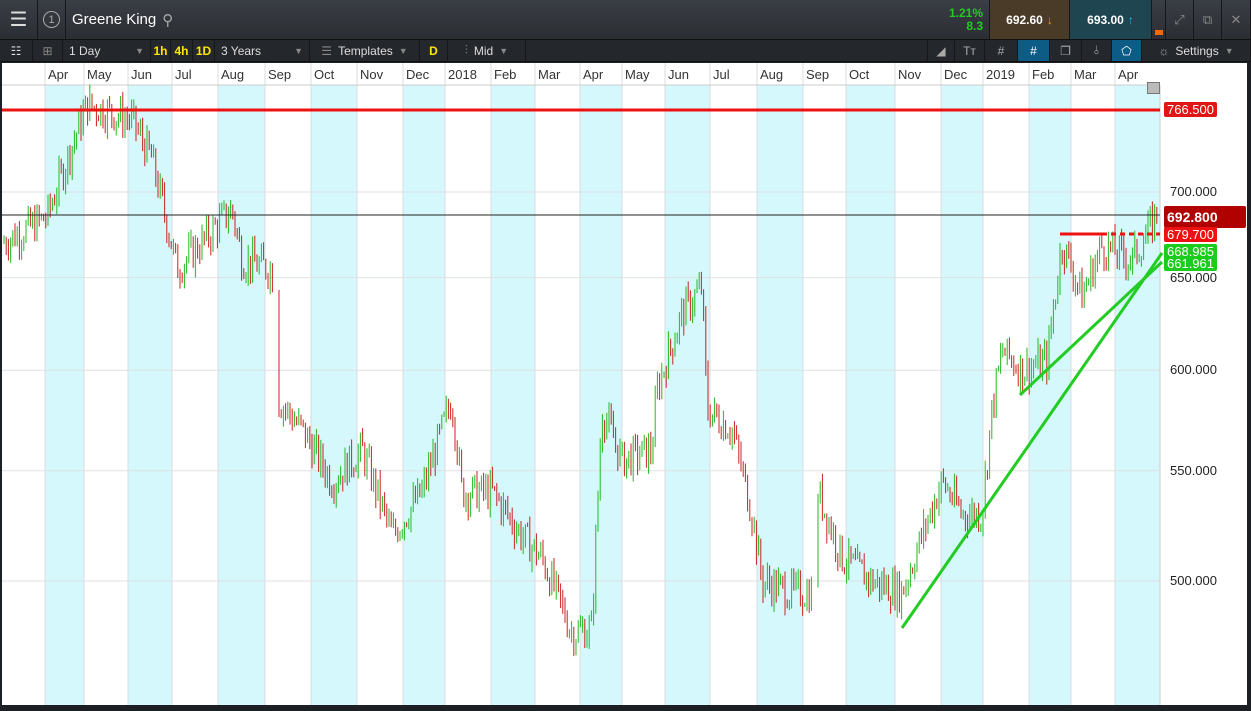 The image size is (1251, 711). I want to click on text-icon: Tт, so click(970, 50).